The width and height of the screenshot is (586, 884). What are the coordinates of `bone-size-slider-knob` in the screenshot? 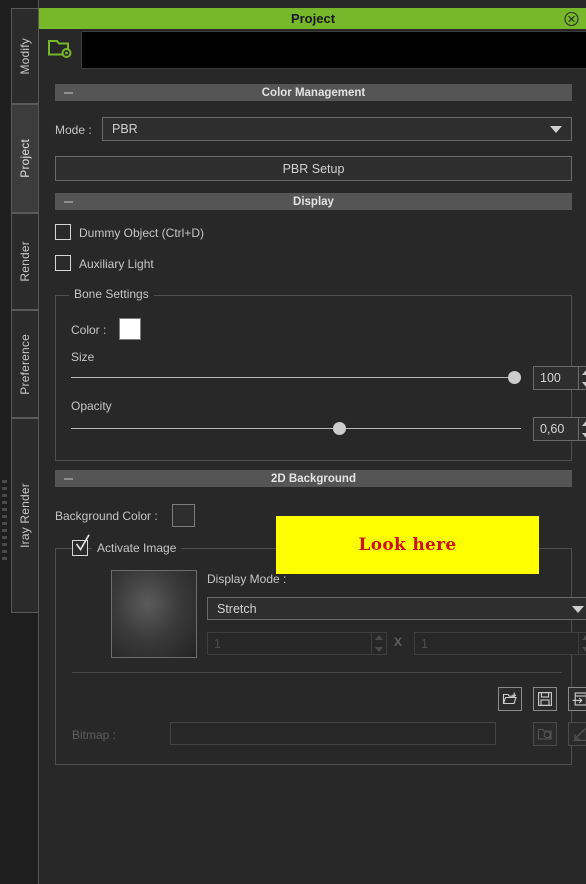 It's located at (514, 377).